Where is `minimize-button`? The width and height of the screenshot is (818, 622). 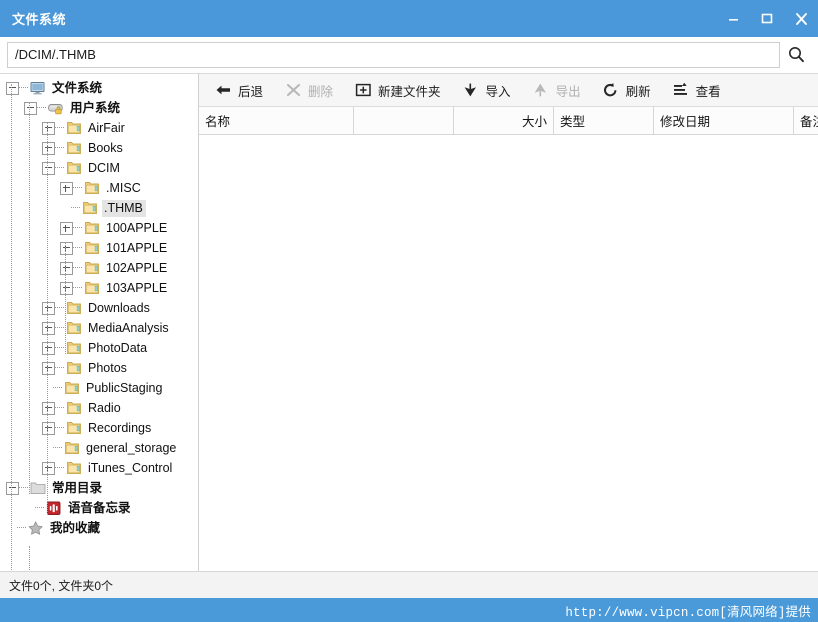 minimize-button is located at coordinates (733, 19).